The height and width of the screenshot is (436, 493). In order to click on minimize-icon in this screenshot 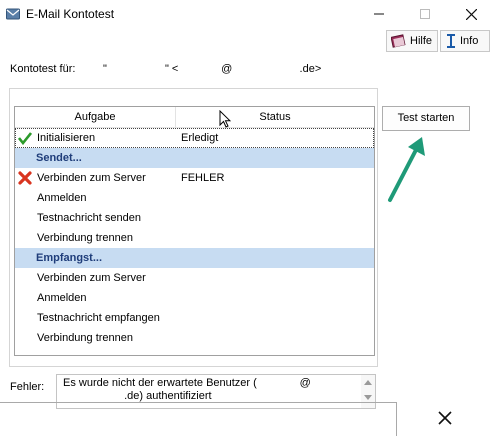, I will do `click(379, 14)`.